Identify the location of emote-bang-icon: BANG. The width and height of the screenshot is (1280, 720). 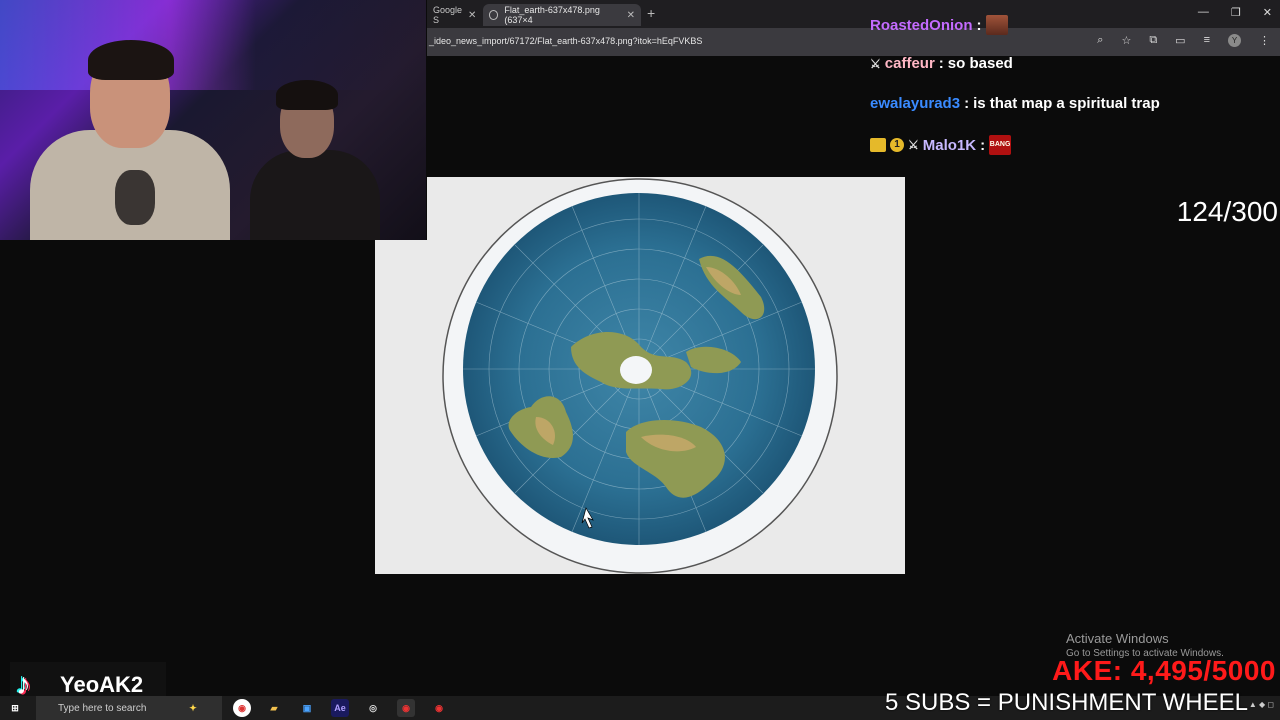
(1000, 145).